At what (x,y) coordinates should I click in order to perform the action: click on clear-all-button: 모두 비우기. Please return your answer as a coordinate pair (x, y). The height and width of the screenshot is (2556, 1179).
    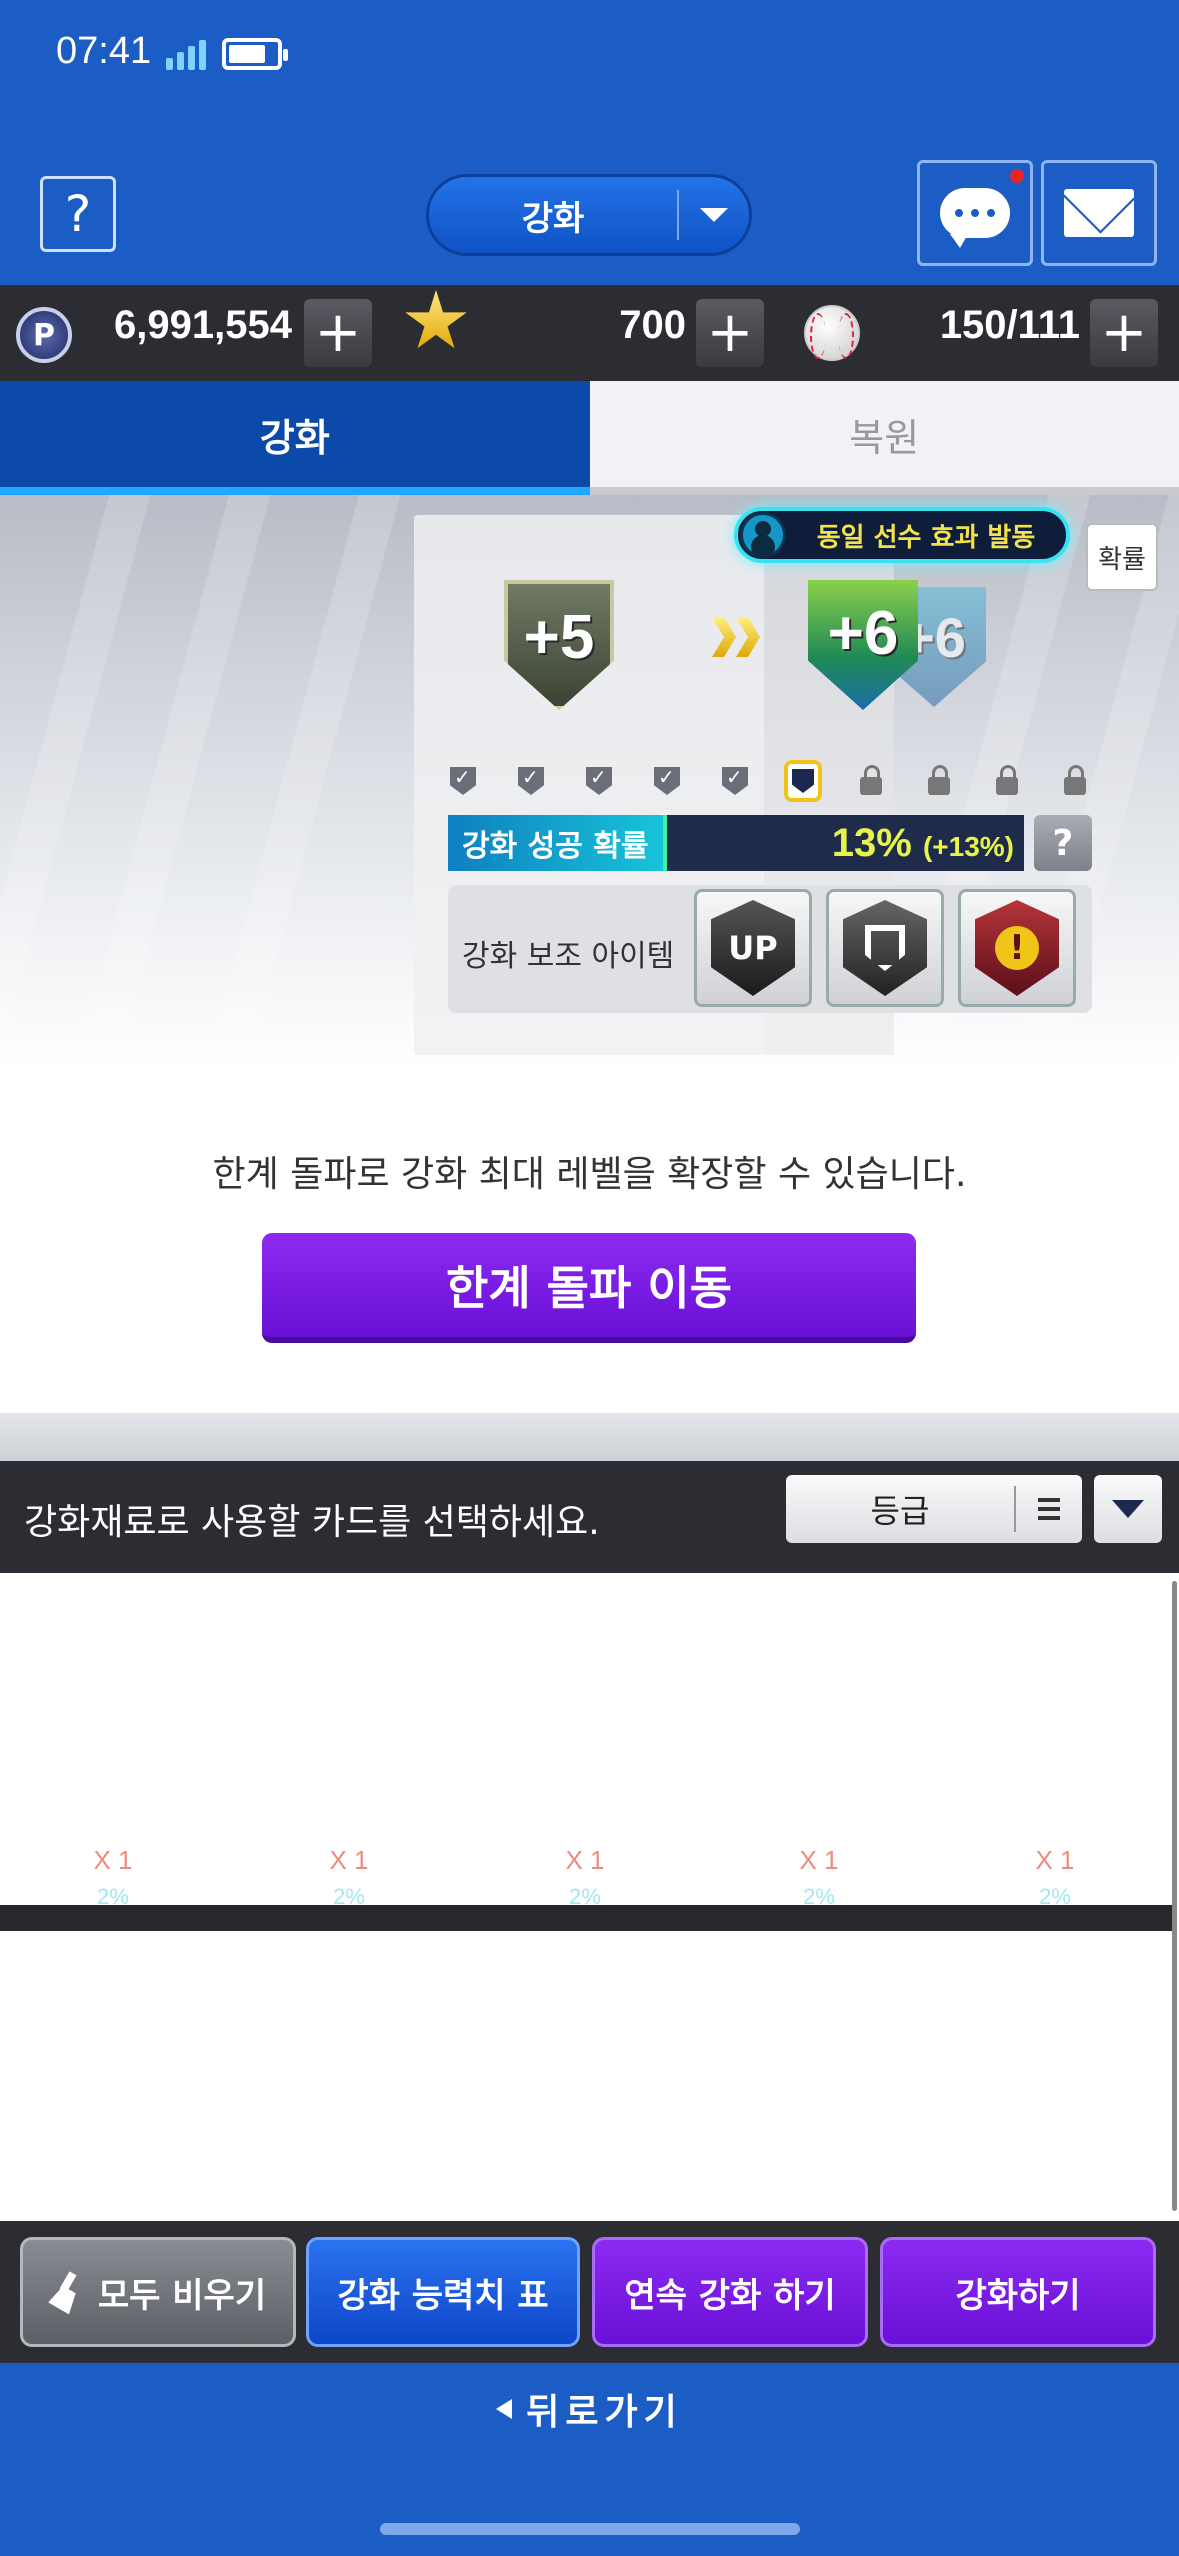
    Looking at the image, I should click on (158, 2292).